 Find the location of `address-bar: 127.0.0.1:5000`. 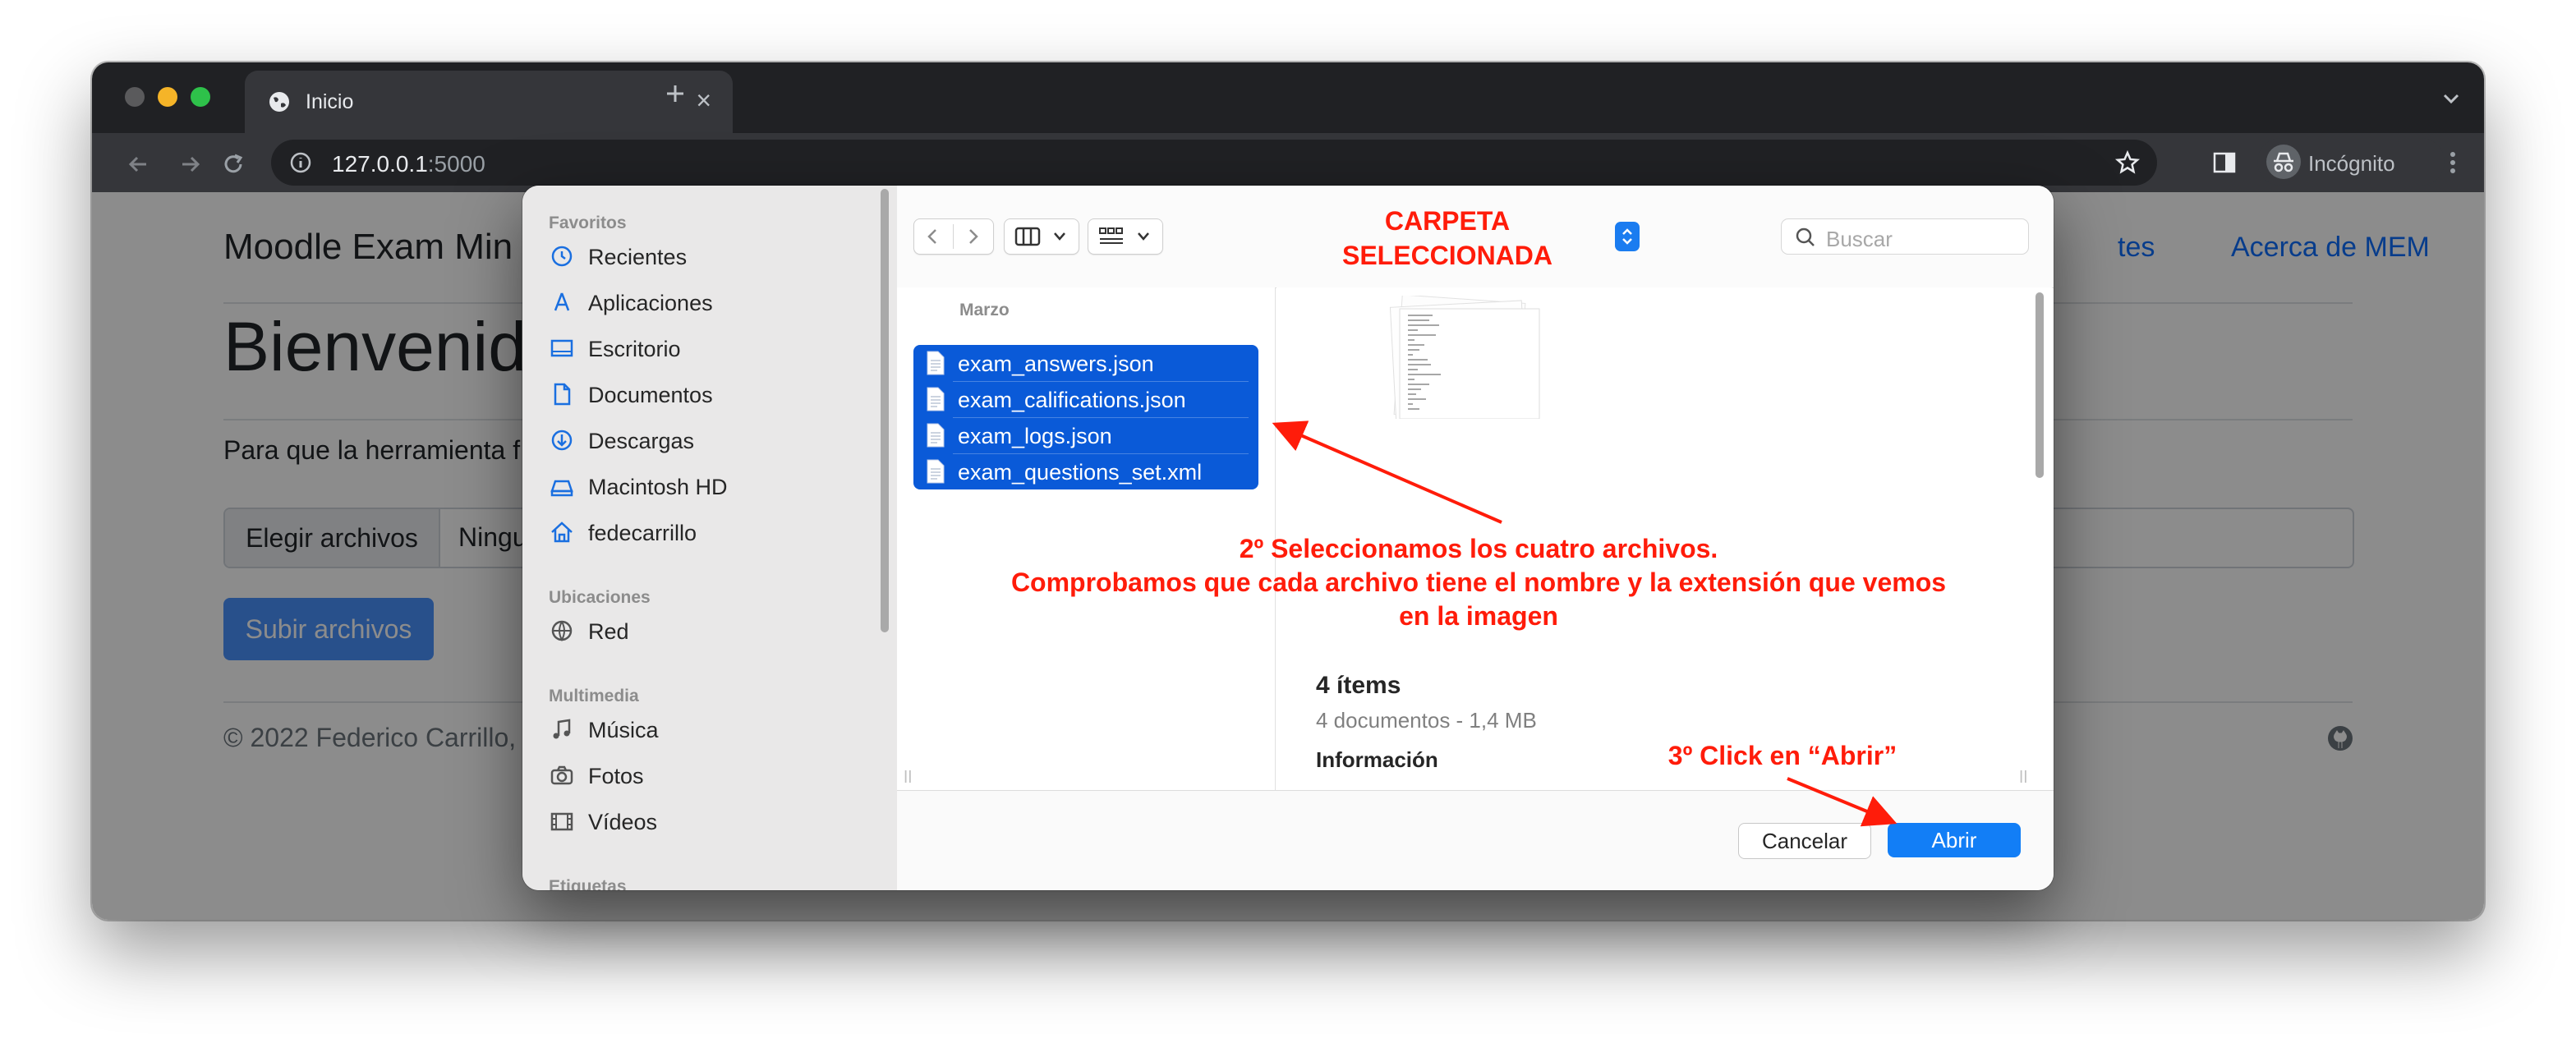

address-bar: 127.0.0.1:5000 is located at coordinates (1214, 163).